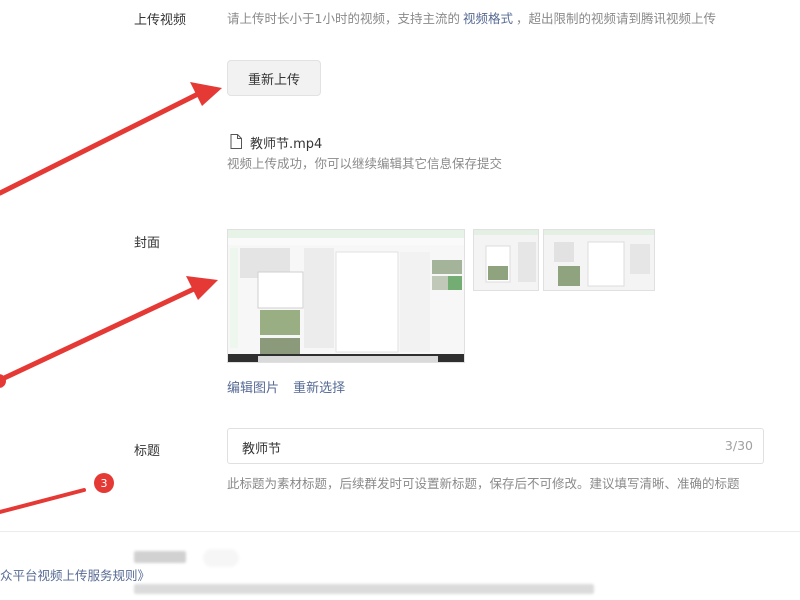  Describe the element at coordinates (738, 445) in the screenshot. I see `title-char-counter: 3/30` at that location.